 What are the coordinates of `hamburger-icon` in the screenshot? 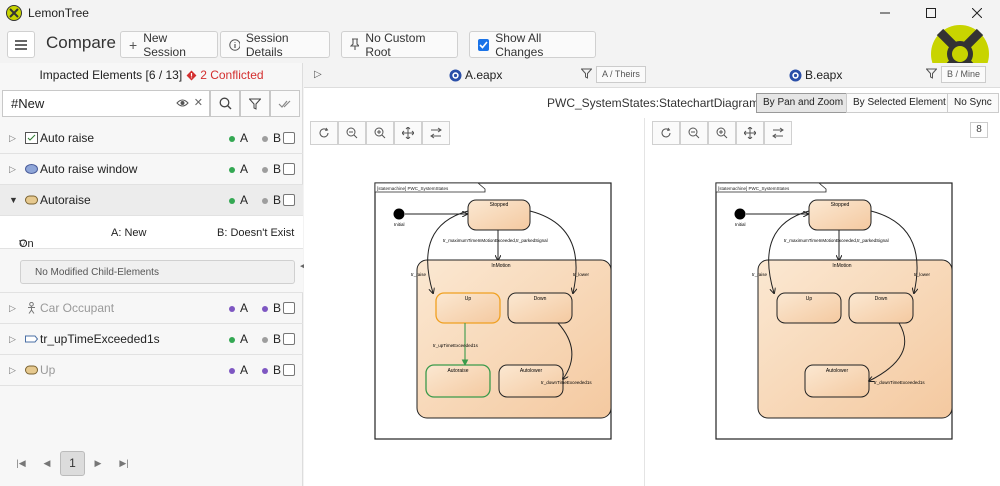 It's located at (21, 44).